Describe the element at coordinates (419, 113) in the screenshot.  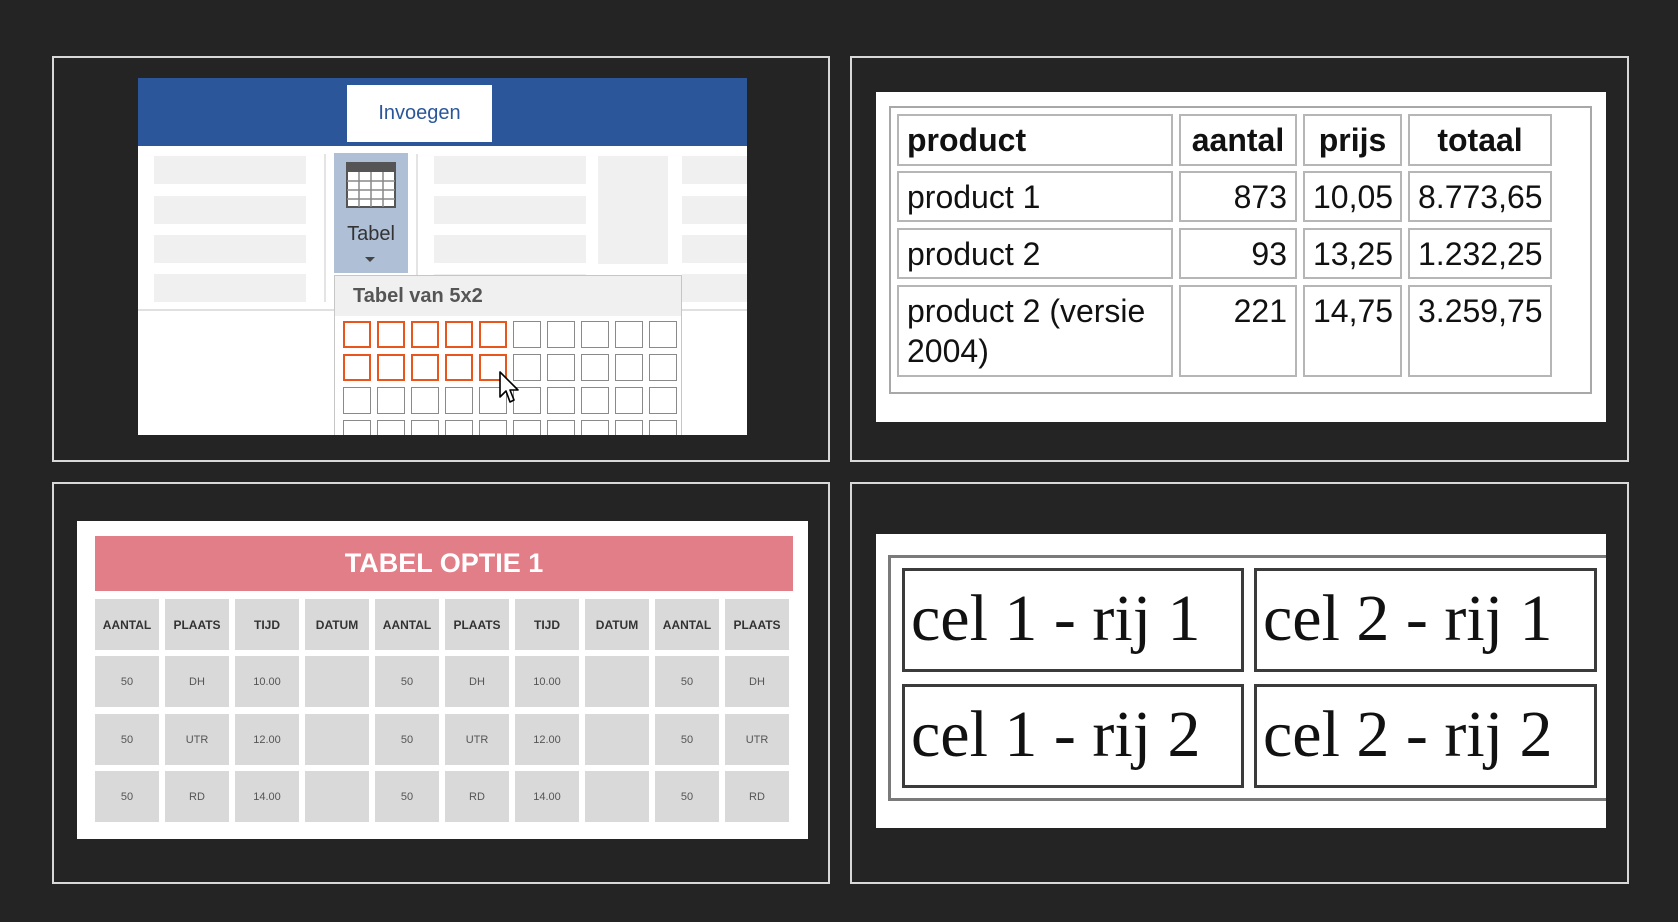
I see `tab-invoegen: Invoegen` at that location.